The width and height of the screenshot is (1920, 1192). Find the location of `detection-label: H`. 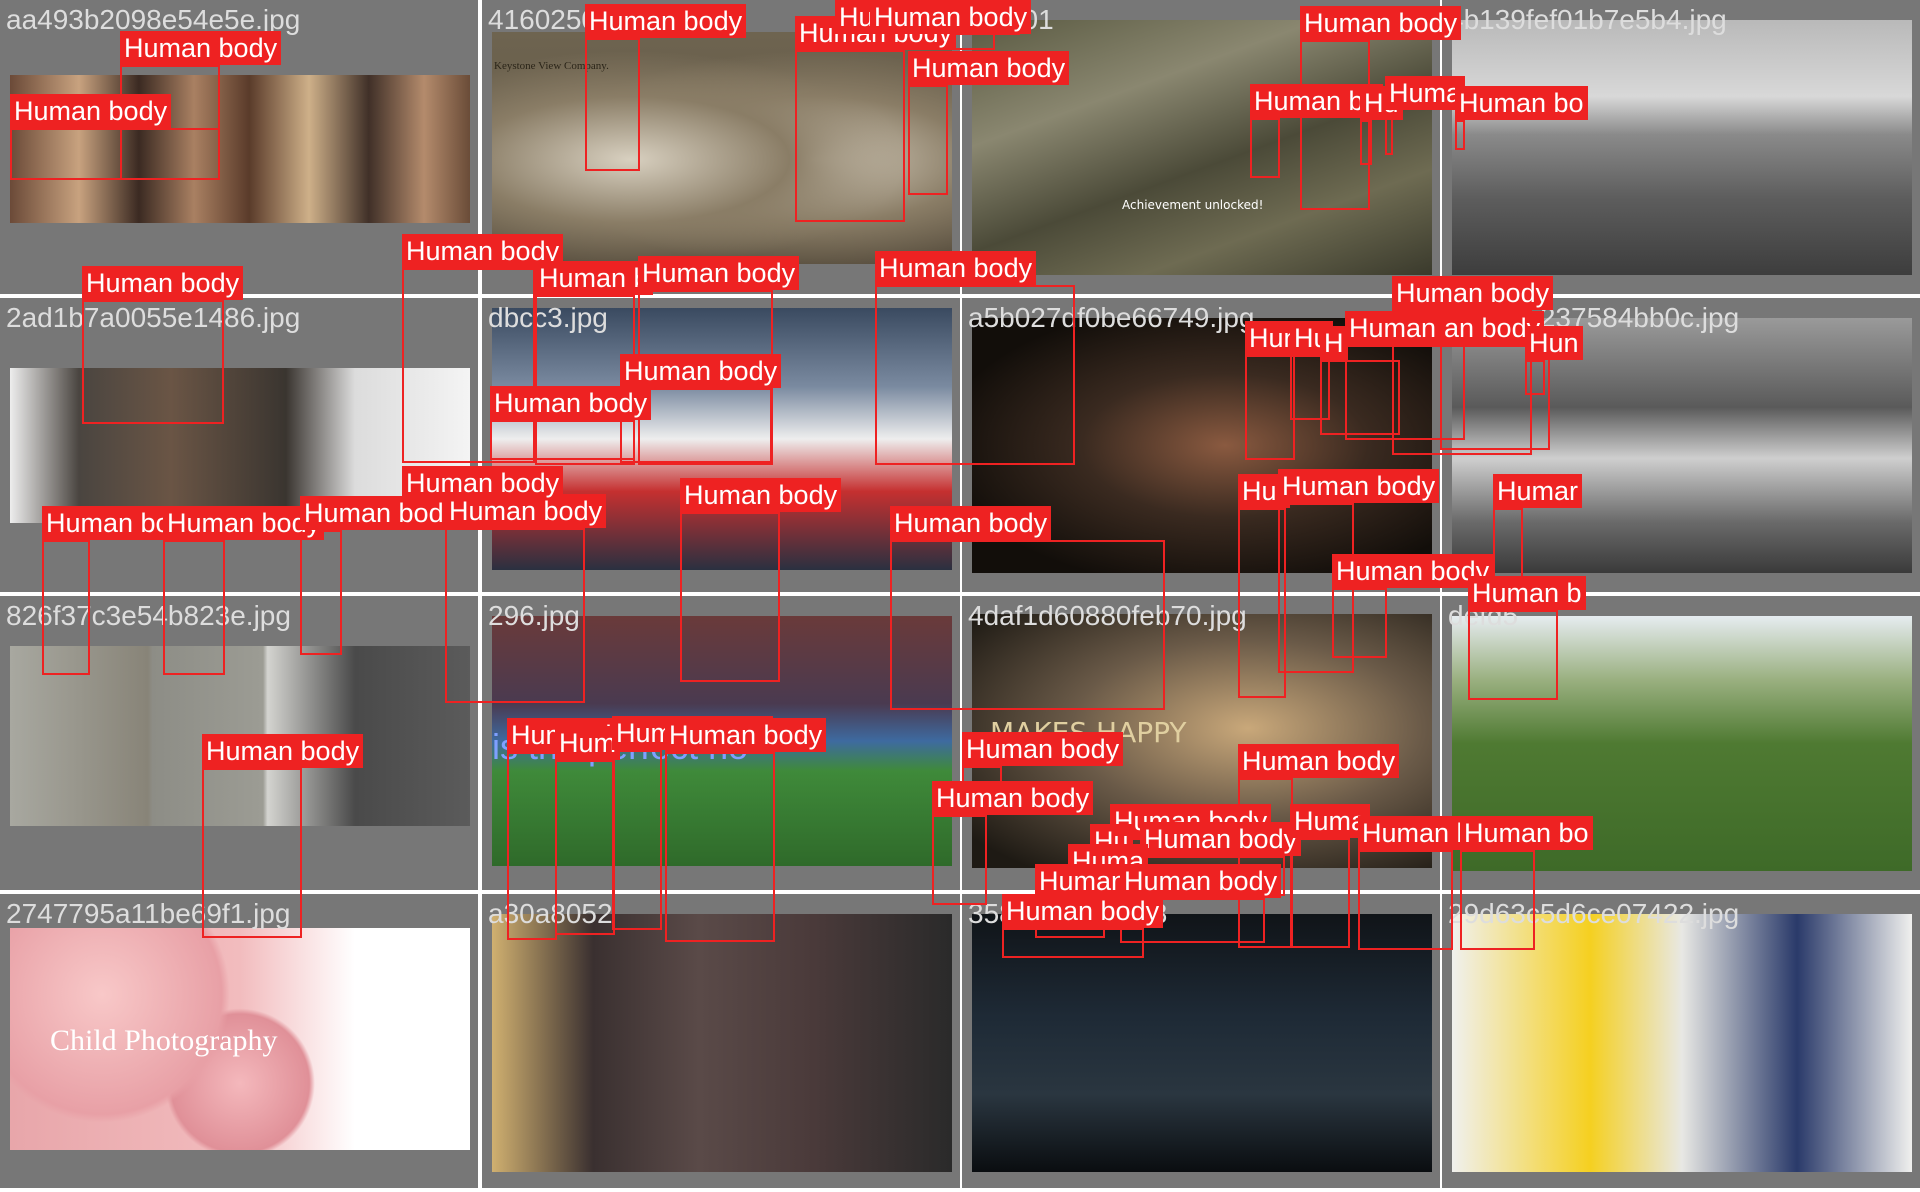

detection-label: H is located at coordinates (1334, 343).